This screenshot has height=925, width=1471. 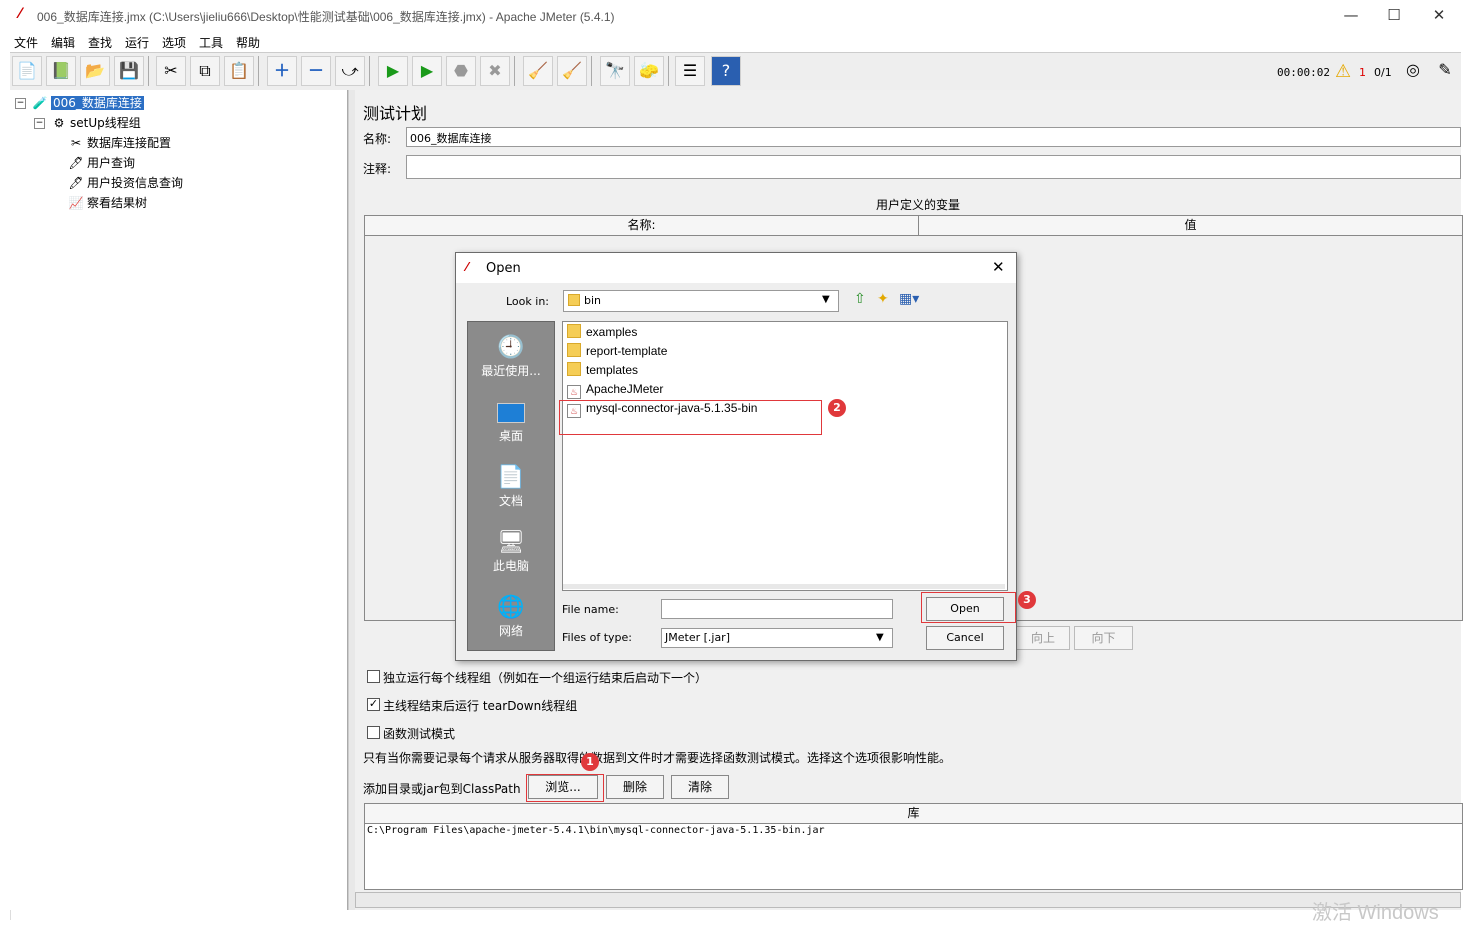 I want to click on cancel-button: Cancel, so click(x=965, y=638).